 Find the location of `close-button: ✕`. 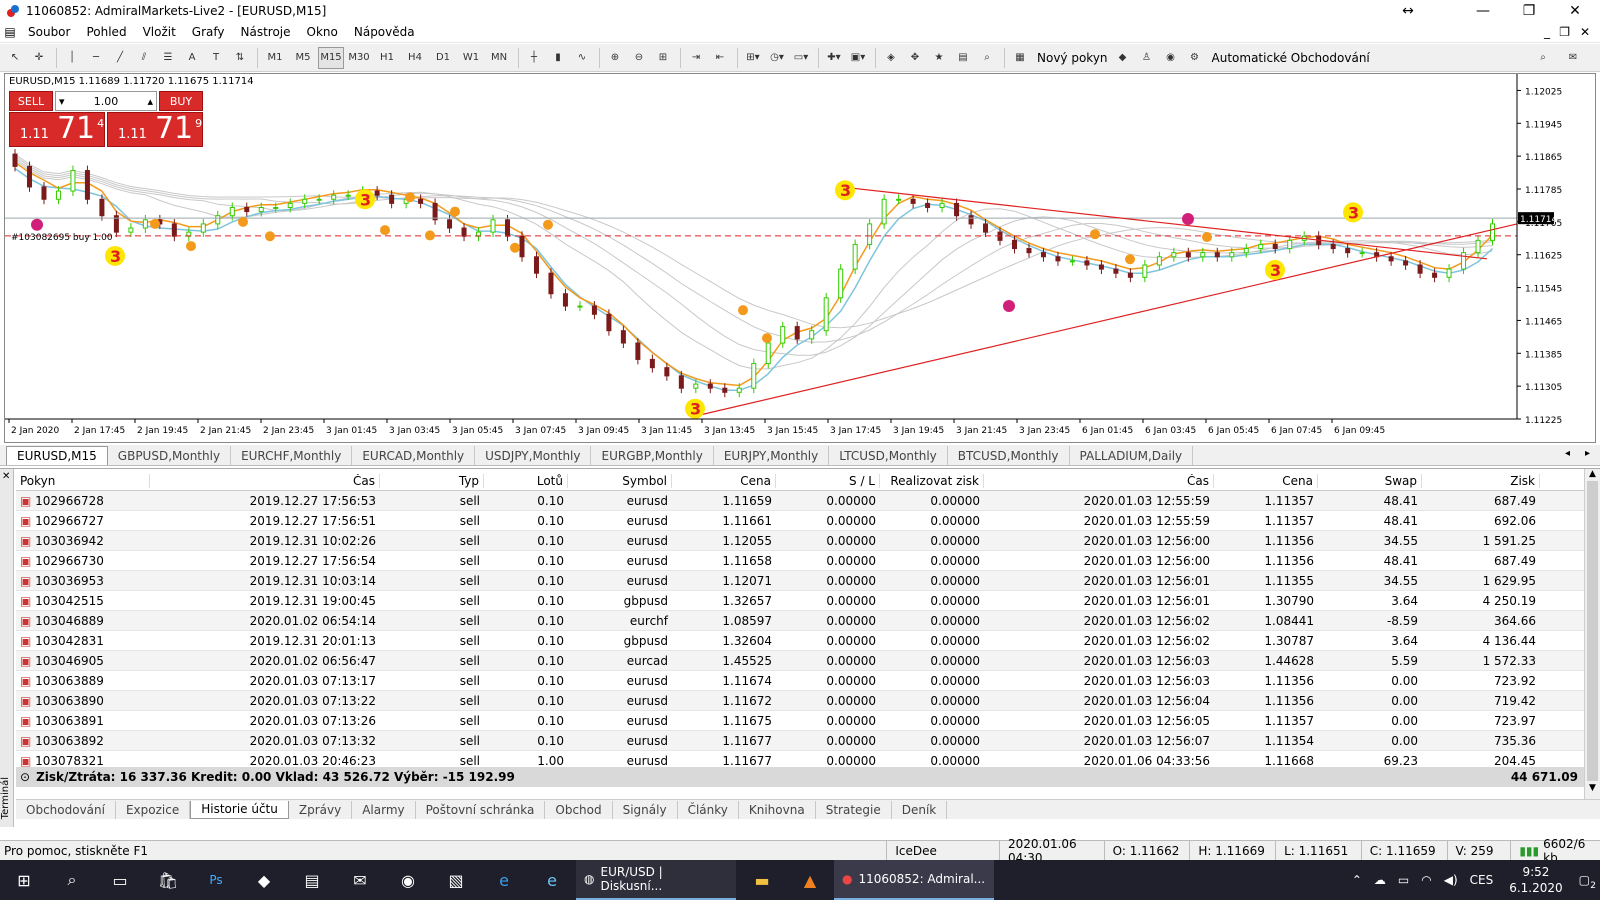

close-button: ✕ is located at coordinates (1575, 11).